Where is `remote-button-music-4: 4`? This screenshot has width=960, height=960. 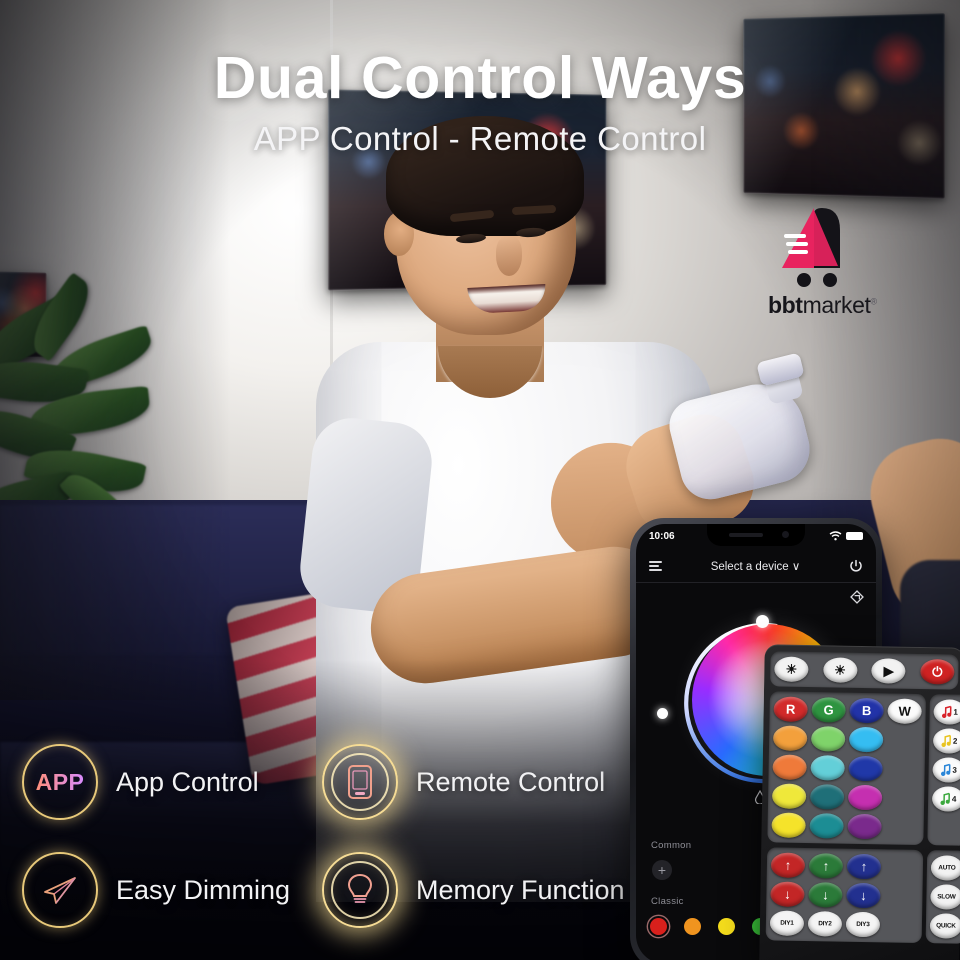 remote-button-music-4: 4 is located at coordinates (945, 799).